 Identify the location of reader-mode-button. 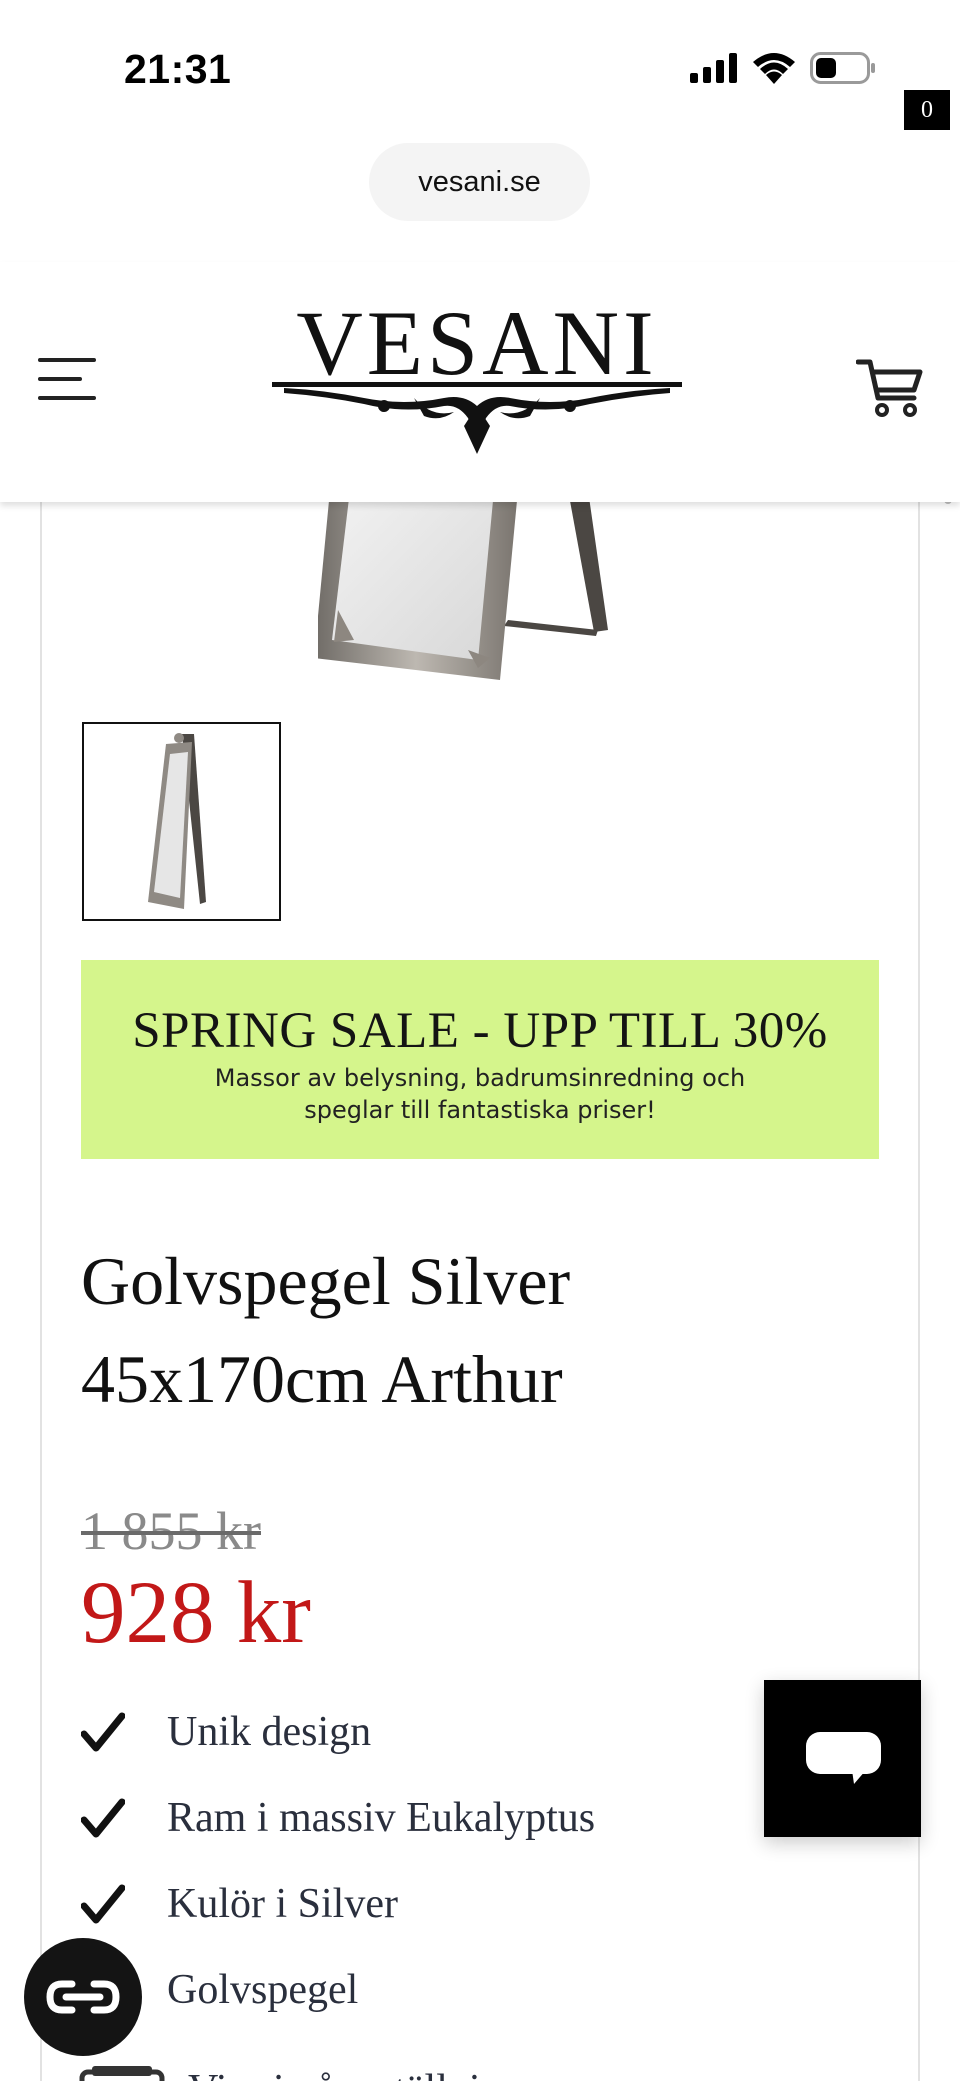
(83, 1997).